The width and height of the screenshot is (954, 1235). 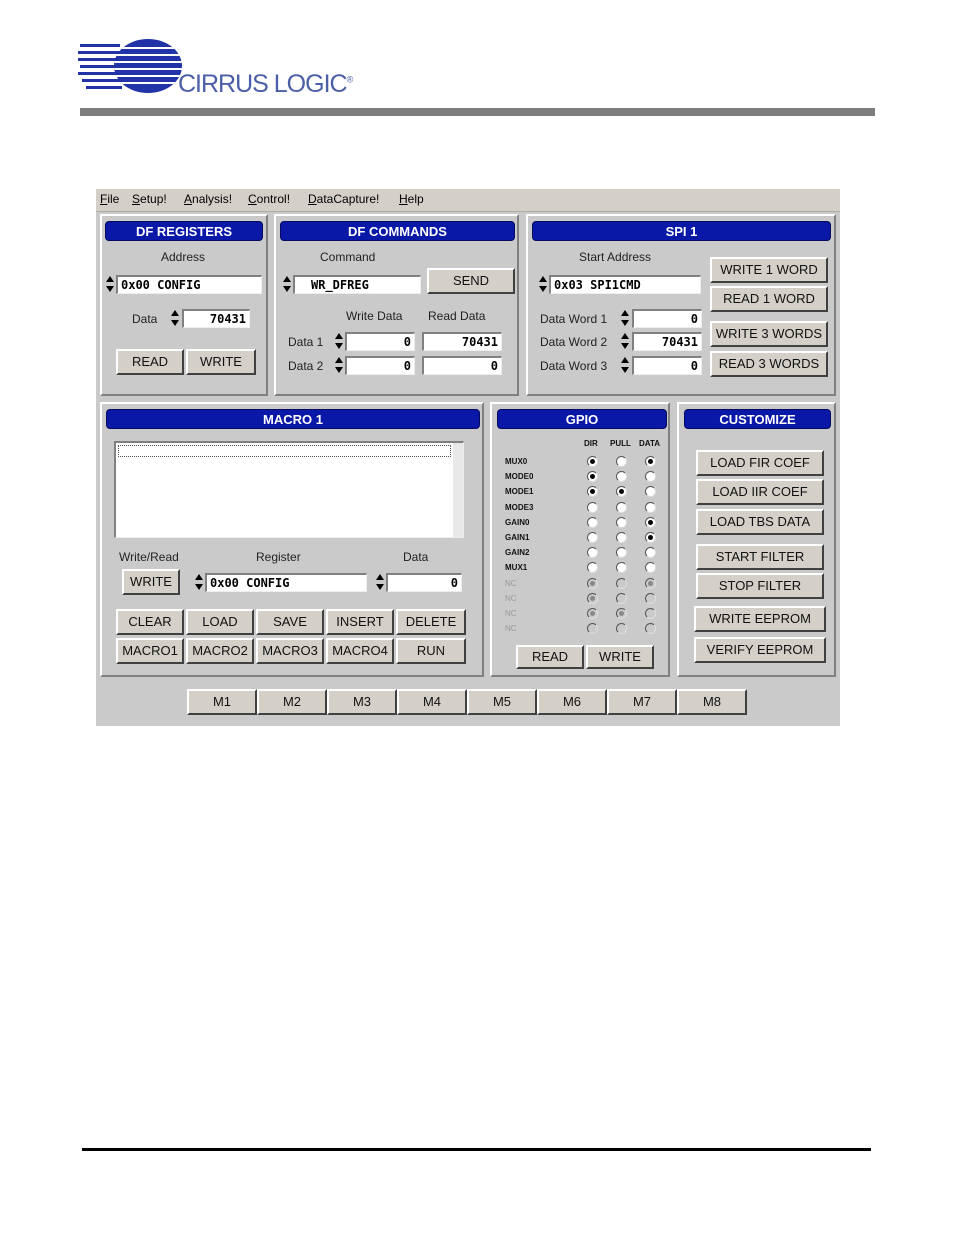 What do you see at coordinates (357, 284) in the screenshot?
I see `command-field: WR_DFREG` at bounding box center [357, 284].